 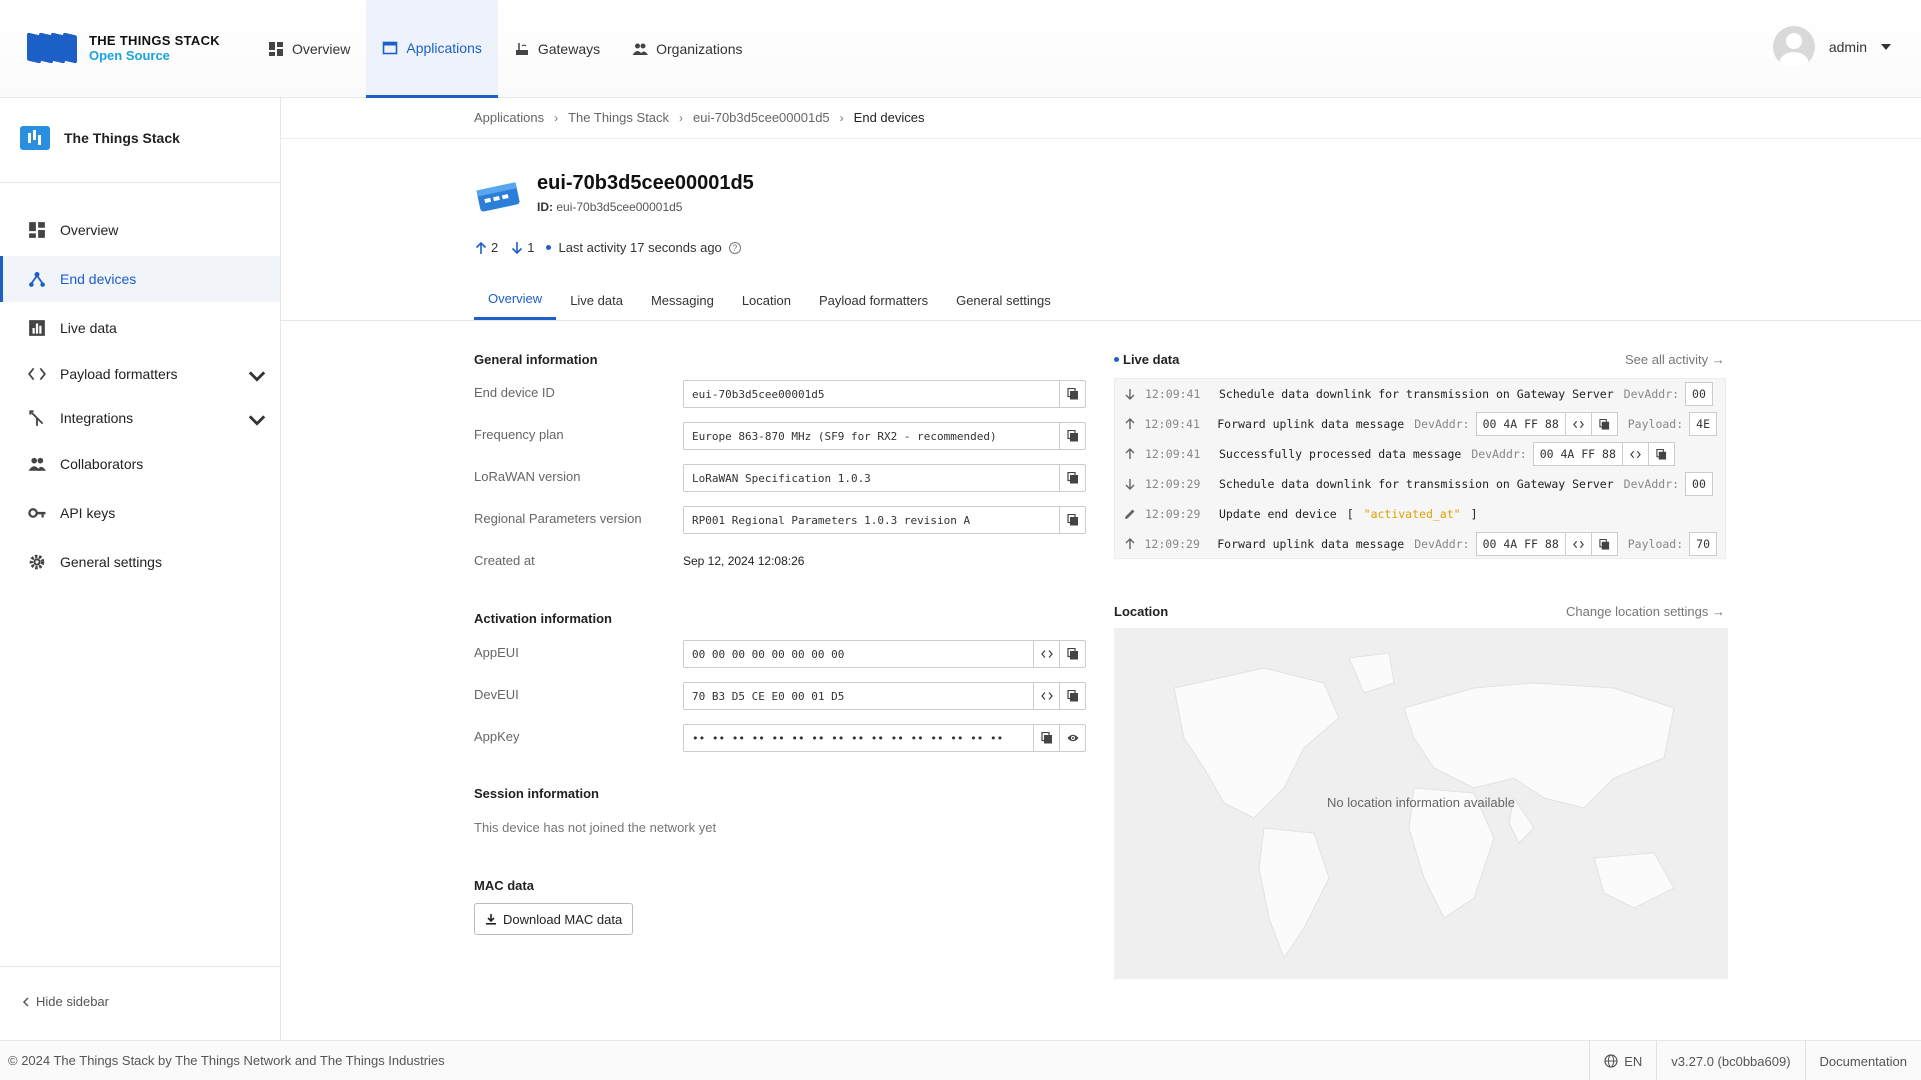 What do you see at coordinates (766, 300) in the screenshot?
I see `tab-location: Location` at bounding box center [766, 300].